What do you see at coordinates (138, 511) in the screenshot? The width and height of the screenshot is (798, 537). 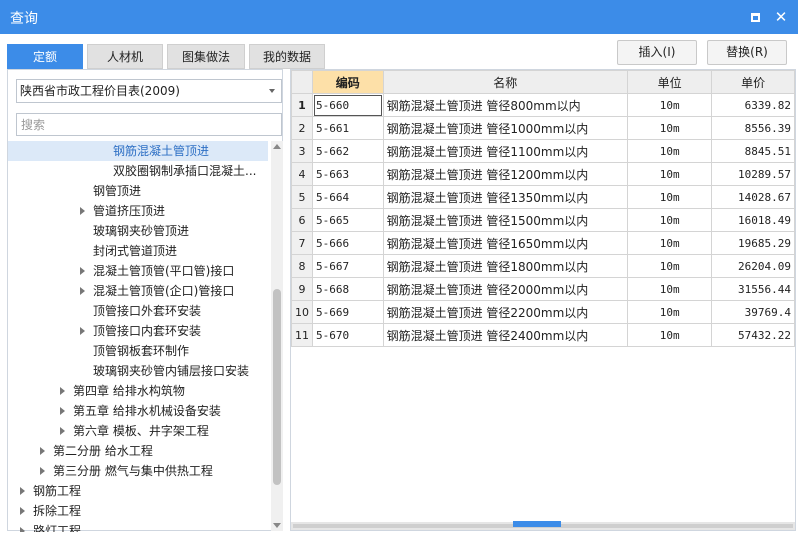 I see `tree-item: 拆除工程` at bounding box center [138, 511].